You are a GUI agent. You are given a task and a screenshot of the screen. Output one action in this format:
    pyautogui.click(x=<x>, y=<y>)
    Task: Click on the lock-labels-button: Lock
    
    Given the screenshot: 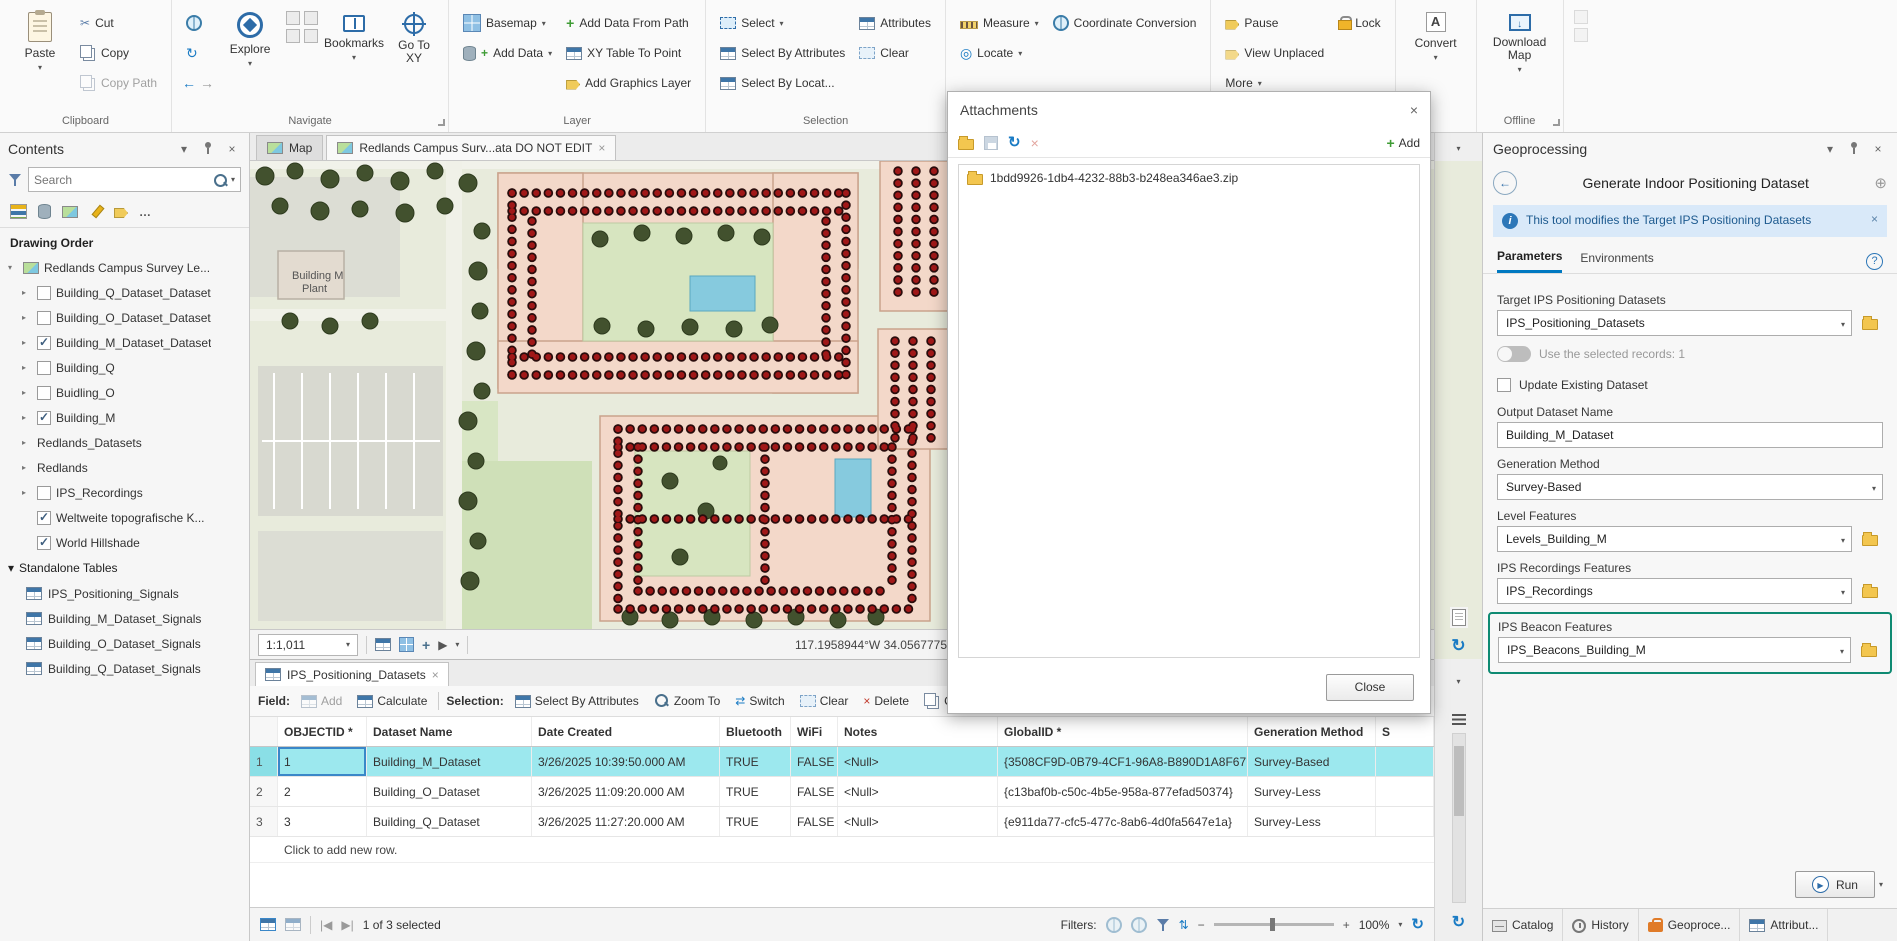 What is the action you would take?
    pyautogui.click(x=1359, y=23)
    